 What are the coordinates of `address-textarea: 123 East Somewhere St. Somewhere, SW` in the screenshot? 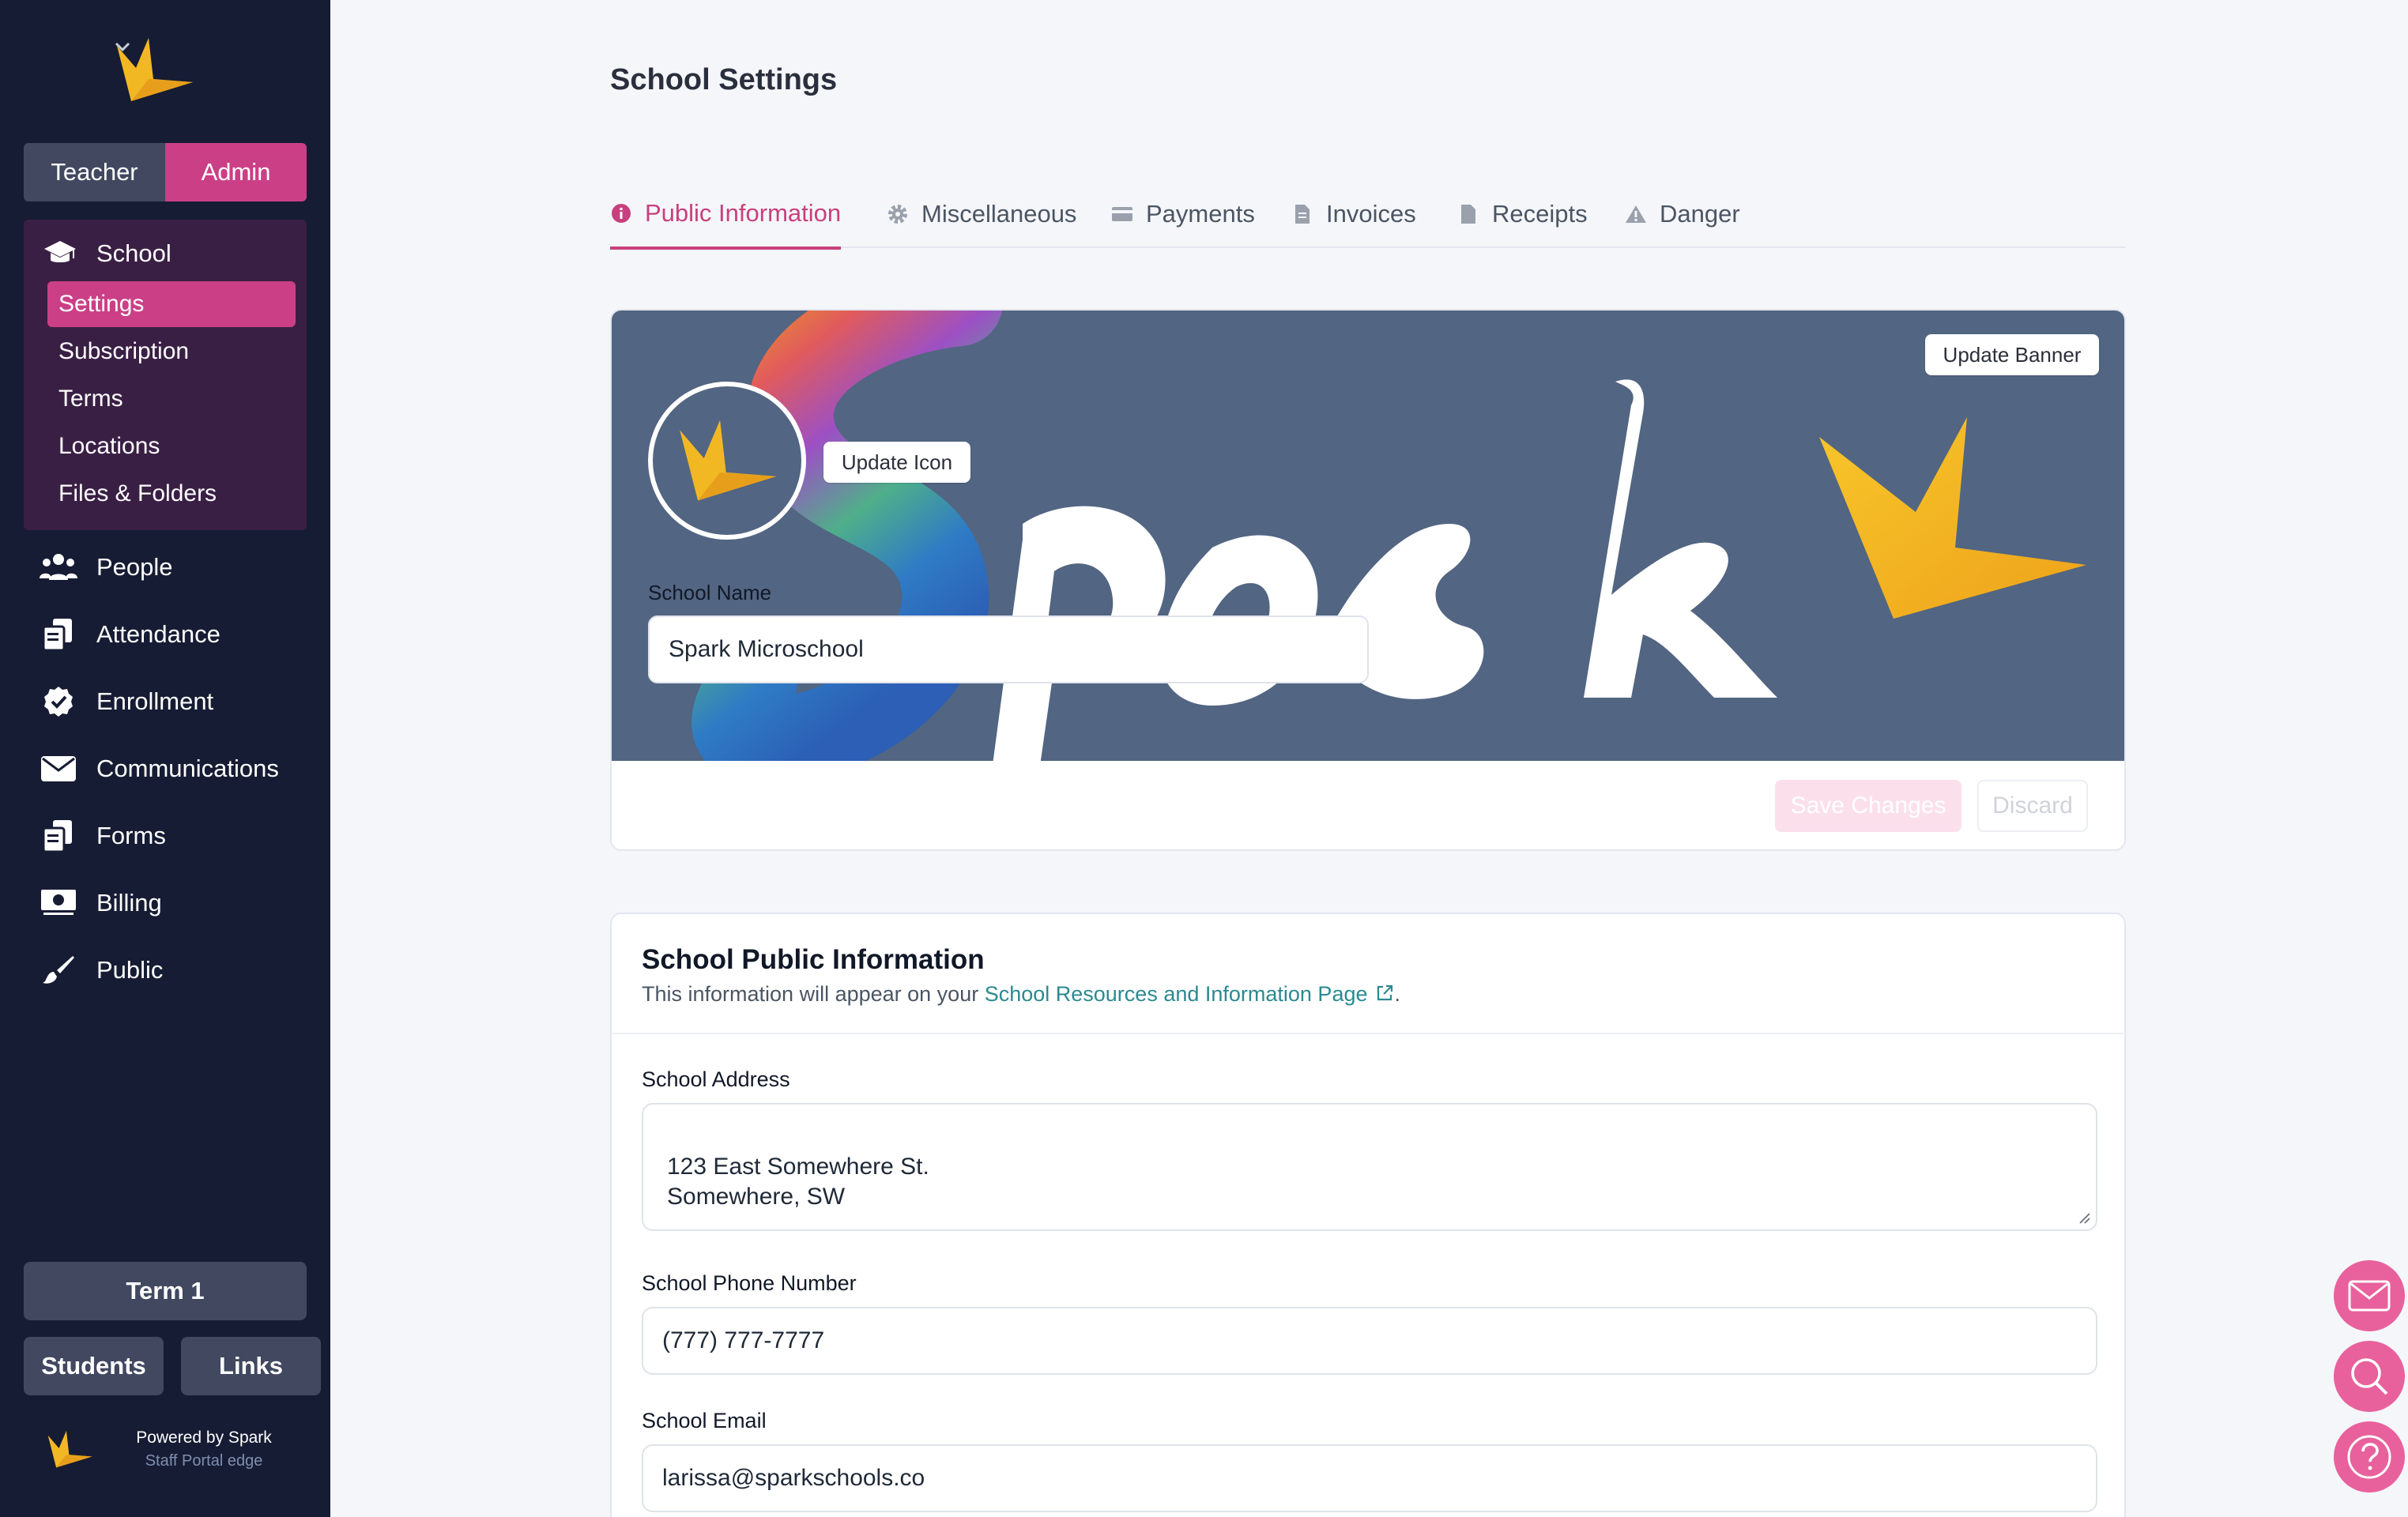 It's located at (1370, 1167).